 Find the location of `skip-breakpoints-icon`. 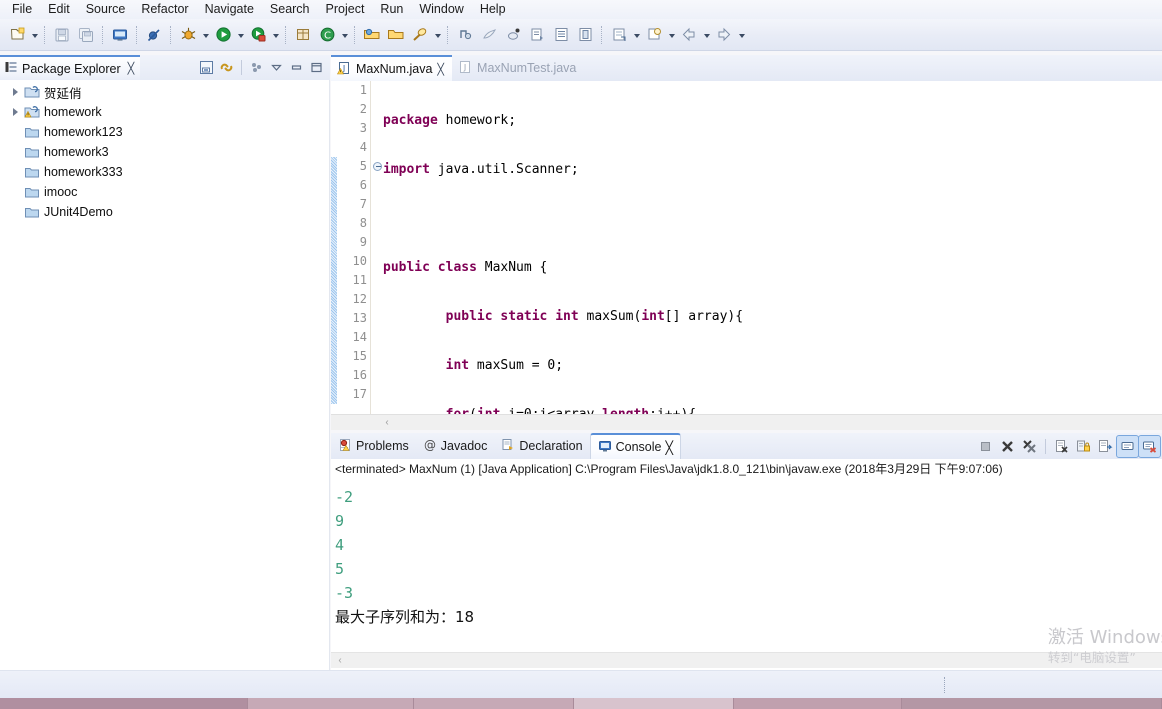

skip-breakpoints-icon is located at coordinates (489, 35).